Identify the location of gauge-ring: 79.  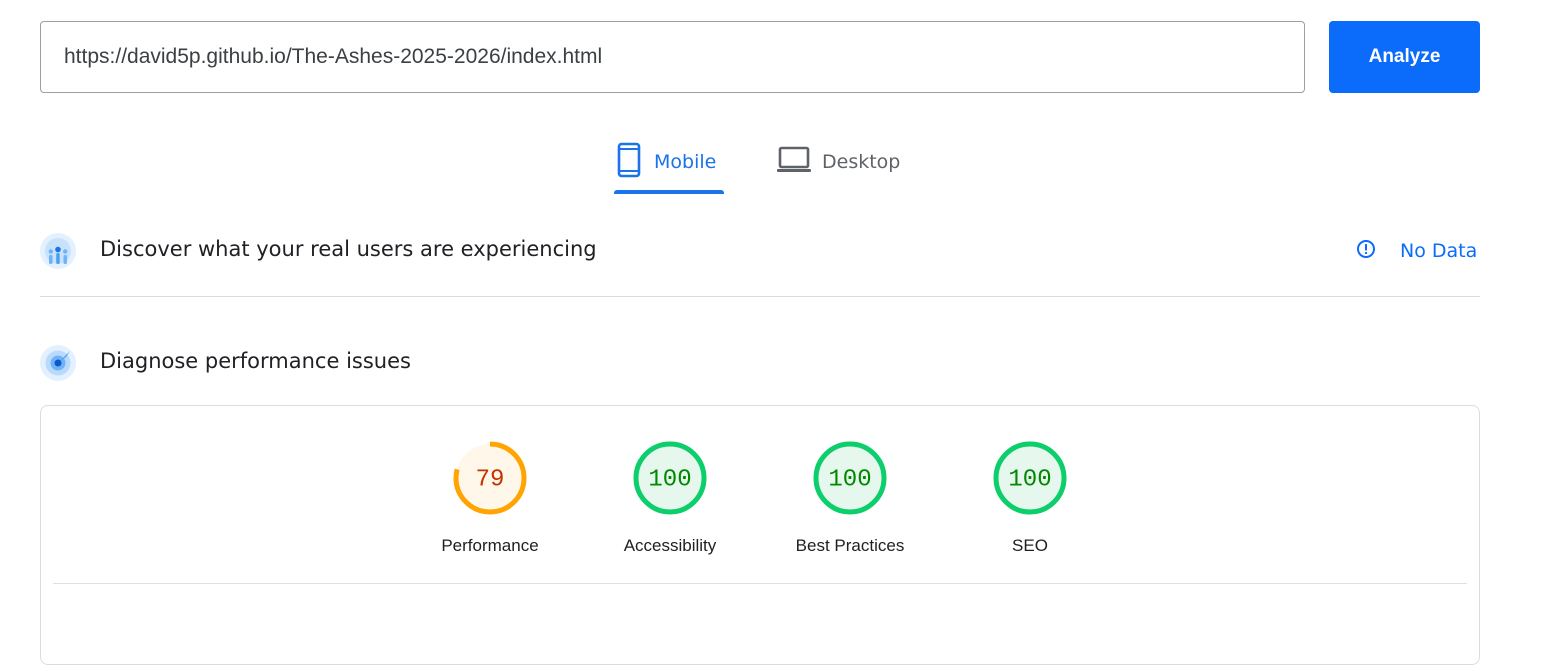
(490, 478).